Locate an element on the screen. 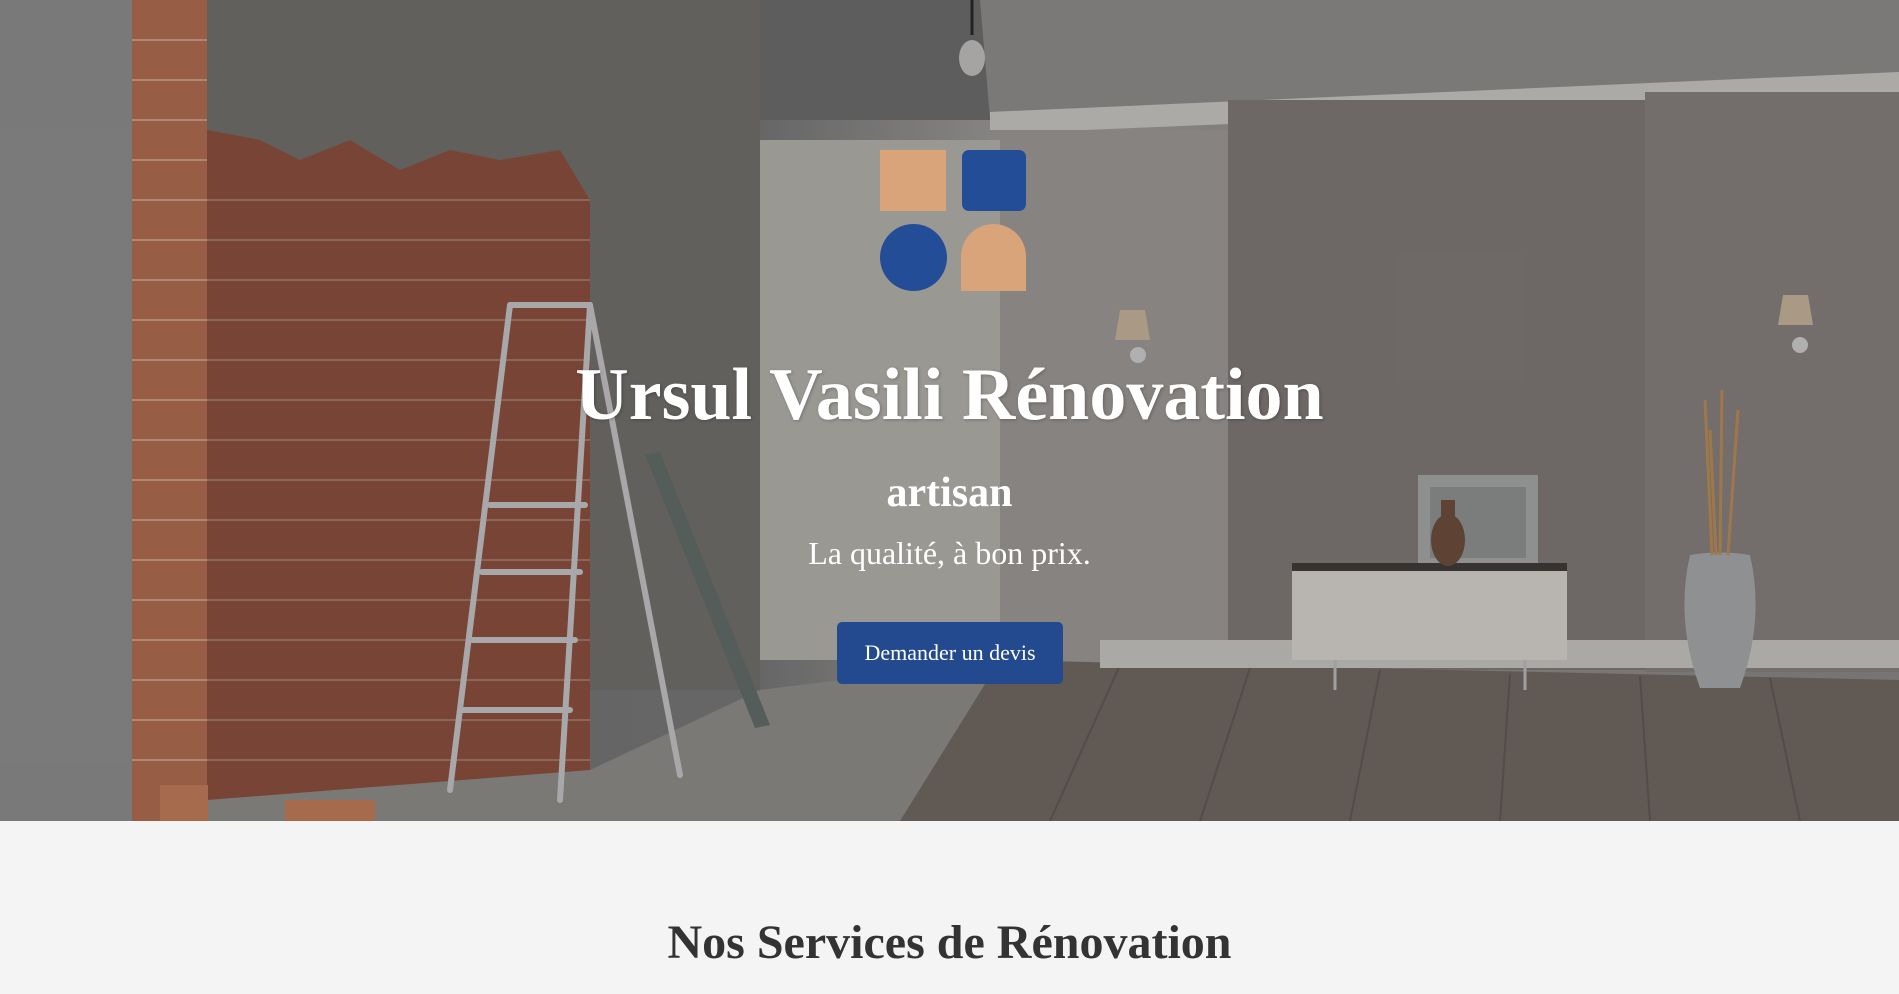 The width and height of the screenshot is (1899, 994). hero-subtitle: artisan is located at coordinates (949, 493).